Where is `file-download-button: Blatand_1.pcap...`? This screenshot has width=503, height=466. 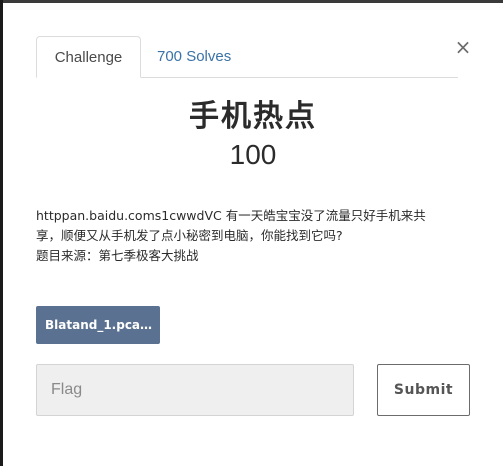
file-download-button: Blatand_1.pcap... is located at coordinates (98, 325).